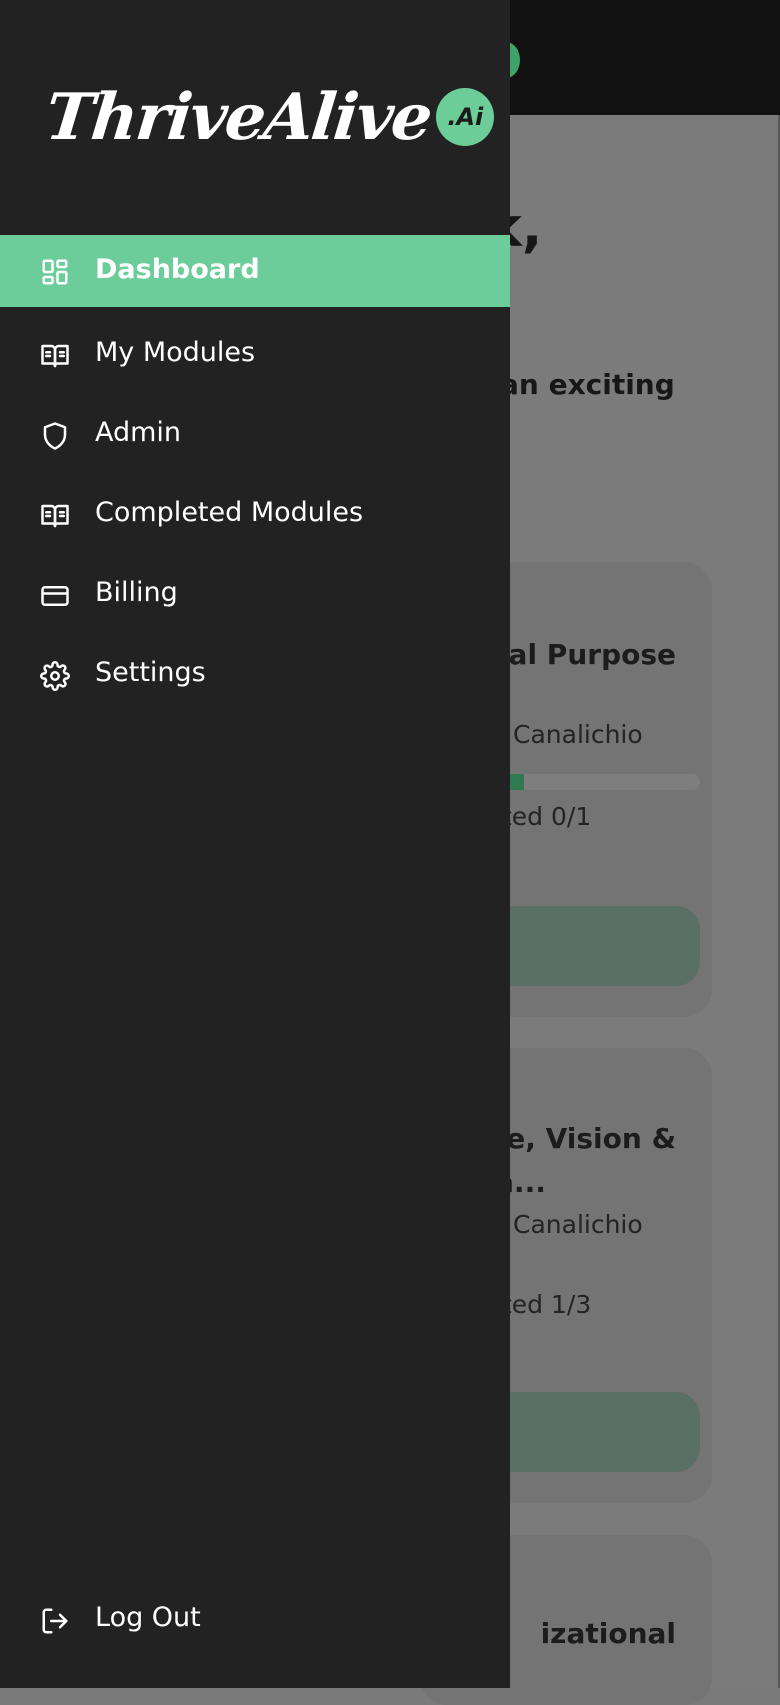 The height and width of the screenshot is (1705, 780). What do you see at coordinates (55, 596) in the screenshot?
I see `credit-card-icon` at bounding box center [55, 596].